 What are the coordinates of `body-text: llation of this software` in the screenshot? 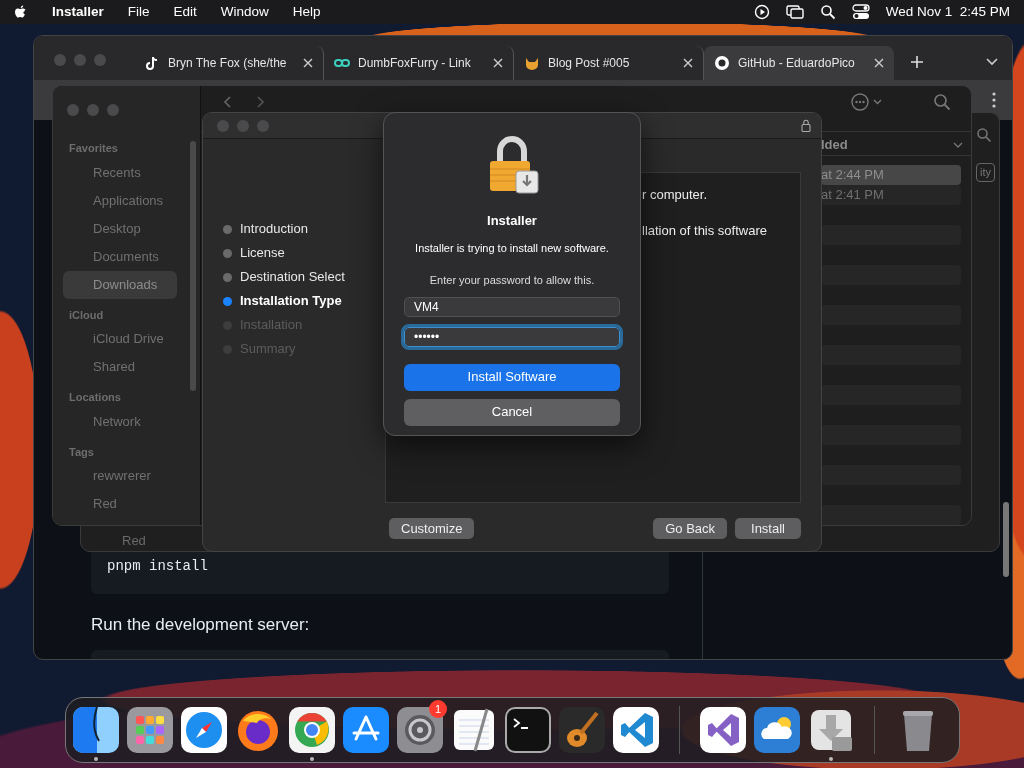 It's located at (705, 230).